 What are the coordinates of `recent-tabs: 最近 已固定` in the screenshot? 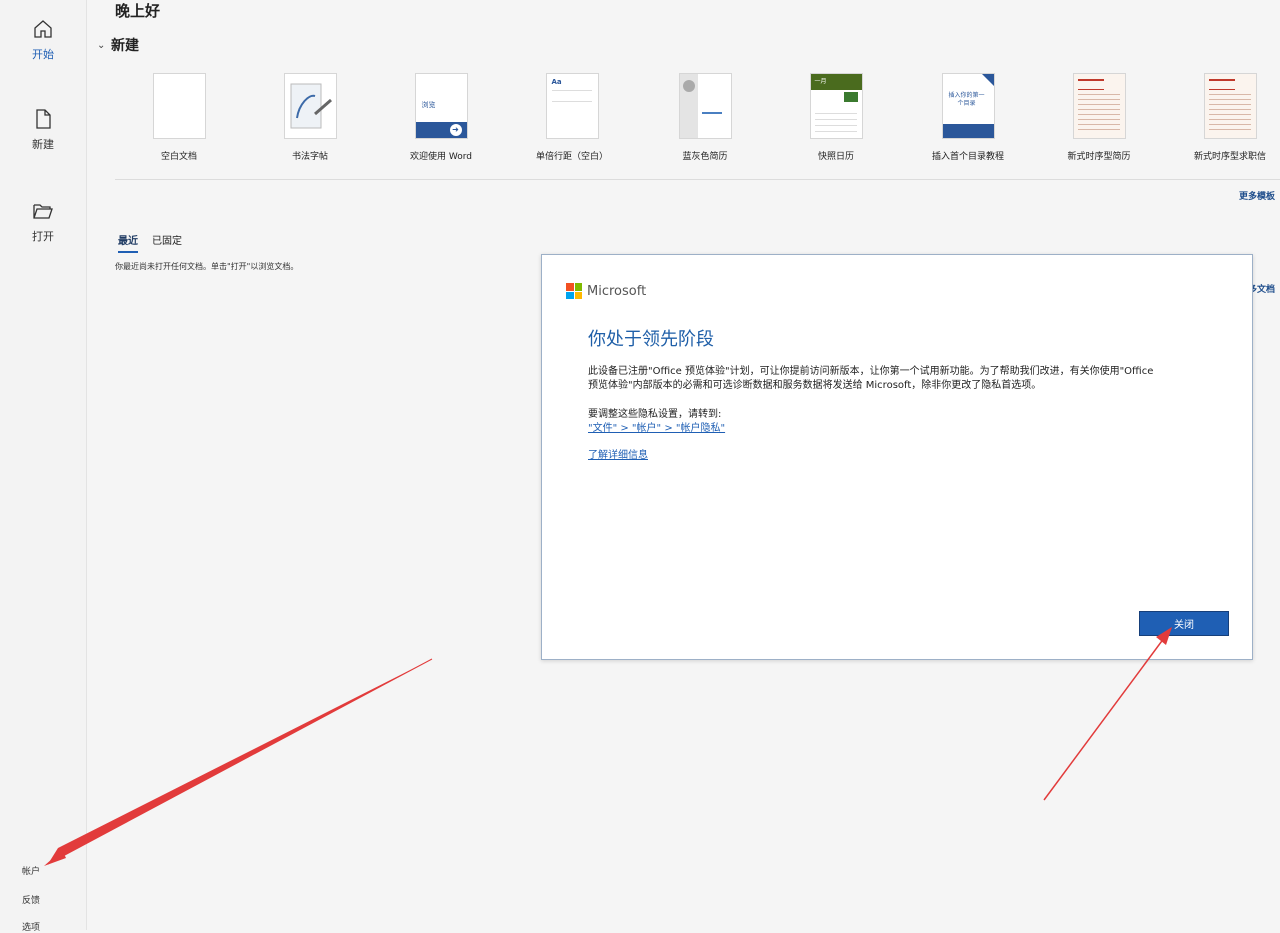 It's located at (157, 242).